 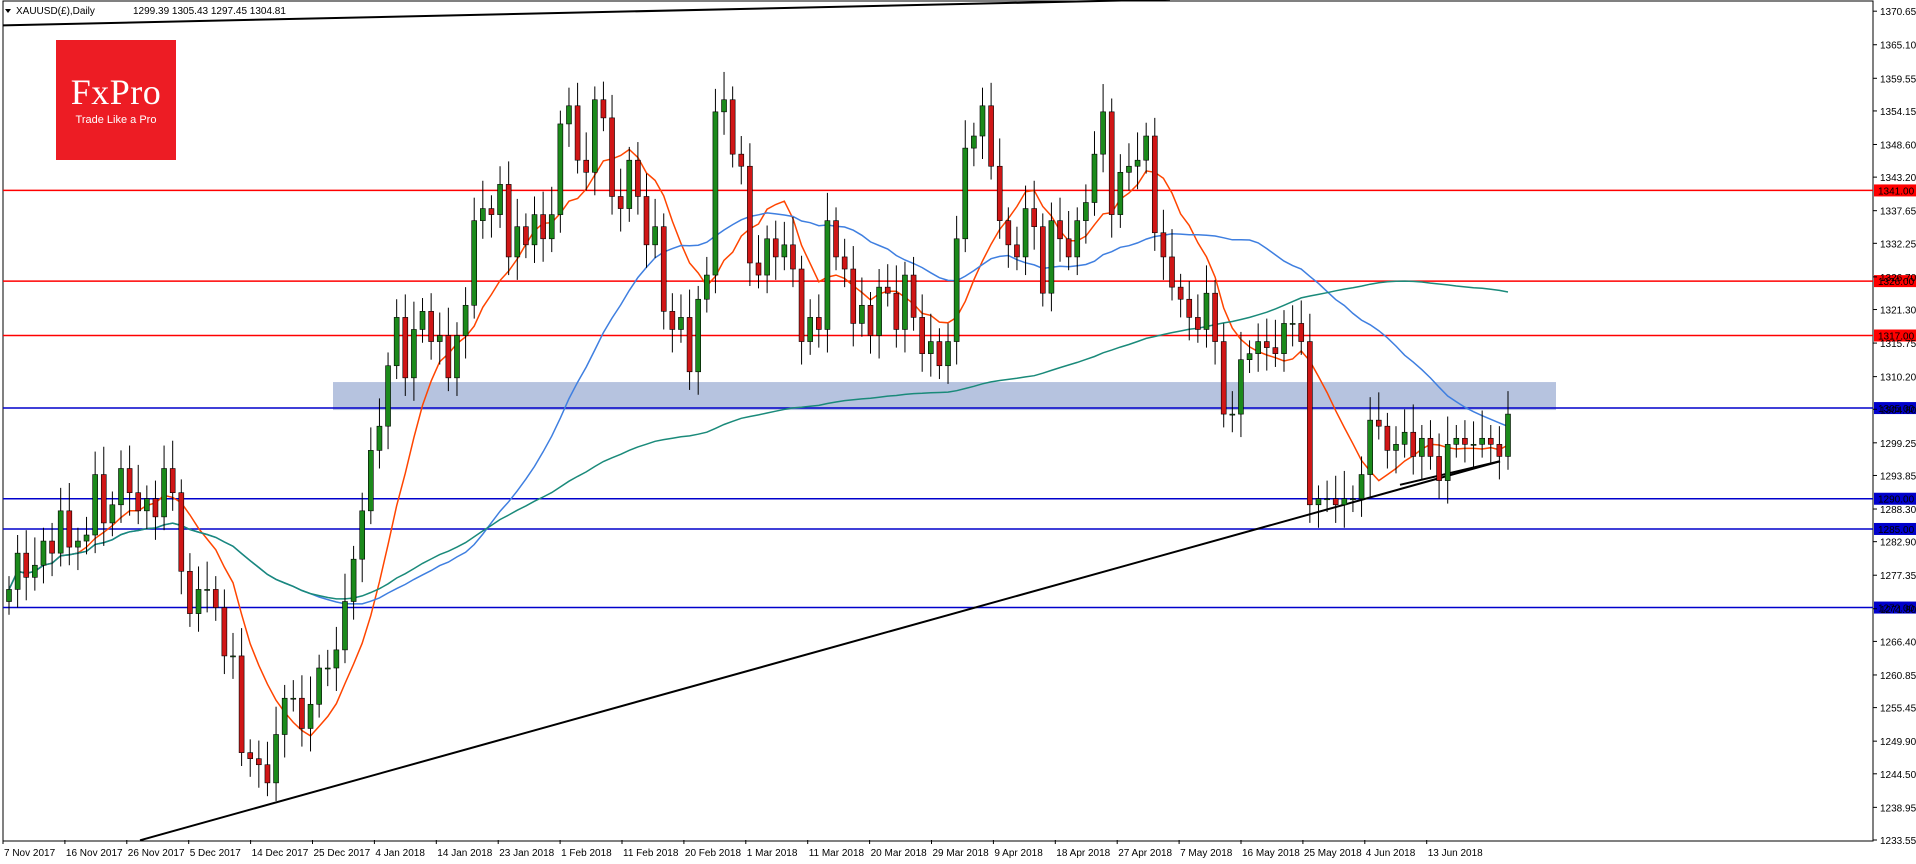 What do you see at coordinates (216, 853) in the screenshot?
I see `x-tick-label: 5 Dec 2017` at bounding box center [216, 853].